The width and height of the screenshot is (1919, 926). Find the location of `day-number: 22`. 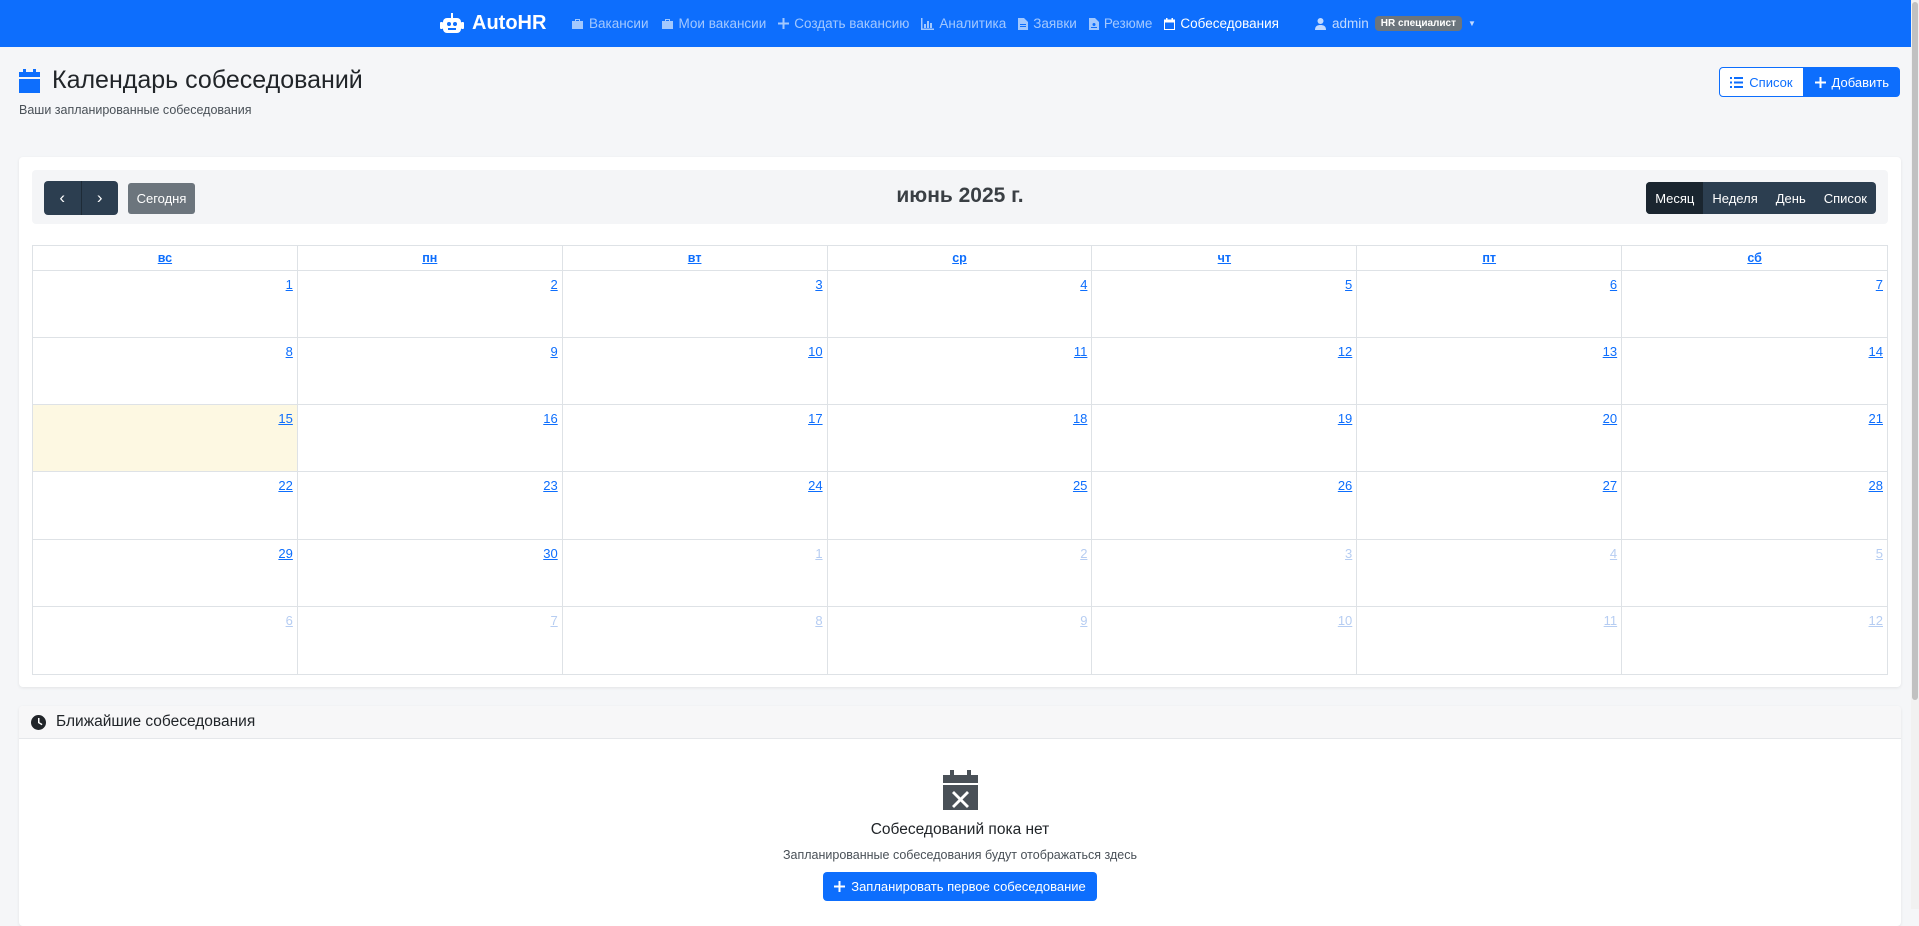

day-number: 22 is located at coordinates (285, 485).